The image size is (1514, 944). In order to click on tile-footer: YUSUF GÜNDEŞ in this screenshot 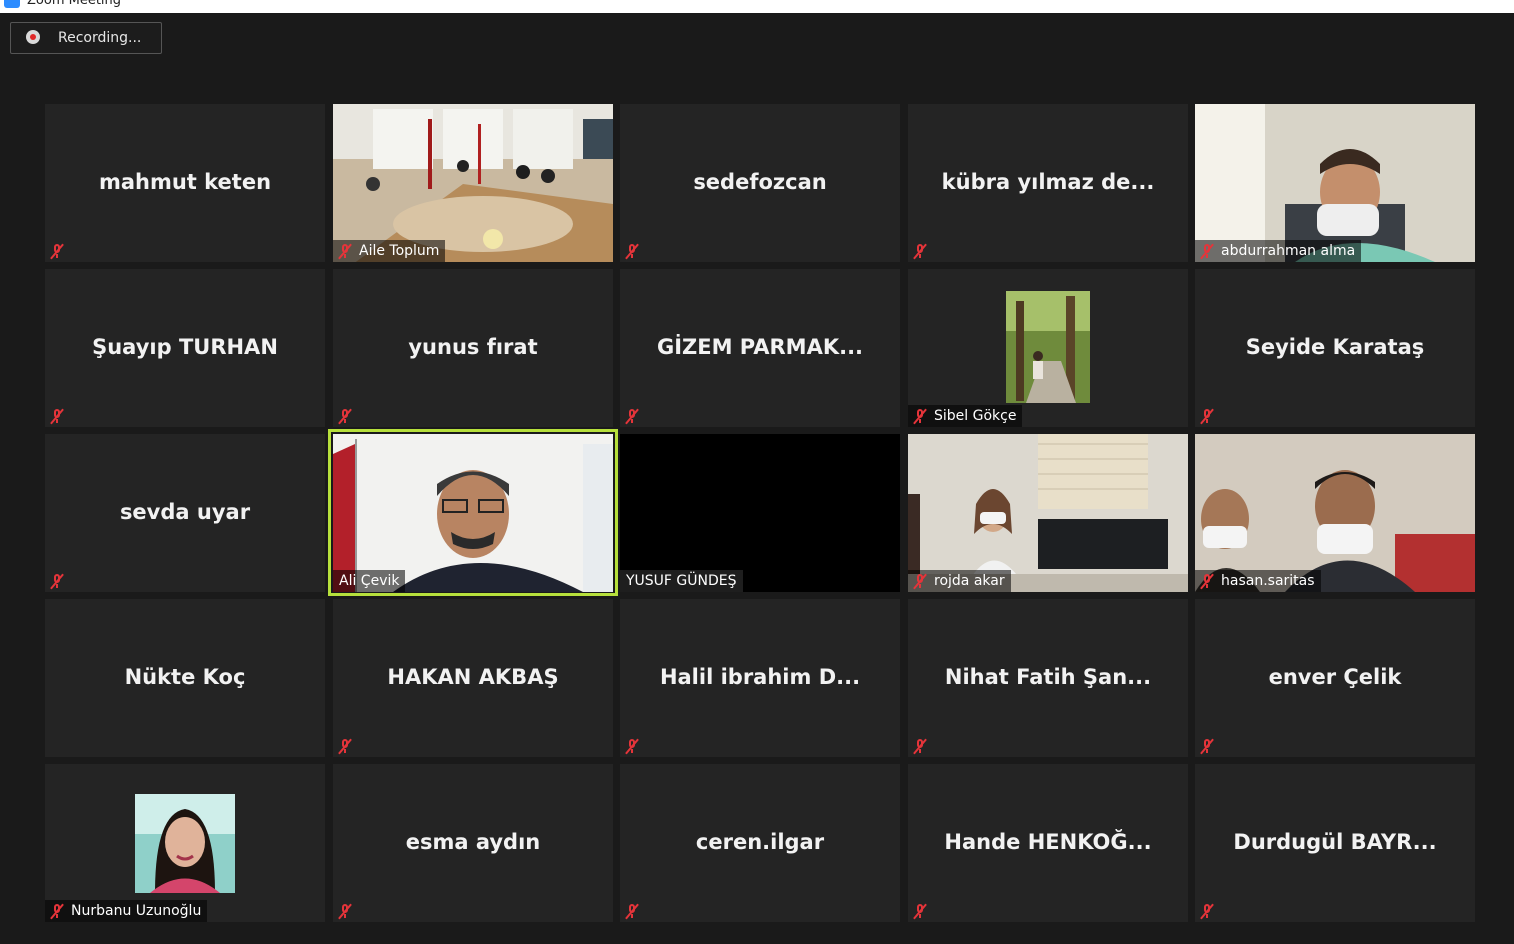, I will do `click(681, 581)`.